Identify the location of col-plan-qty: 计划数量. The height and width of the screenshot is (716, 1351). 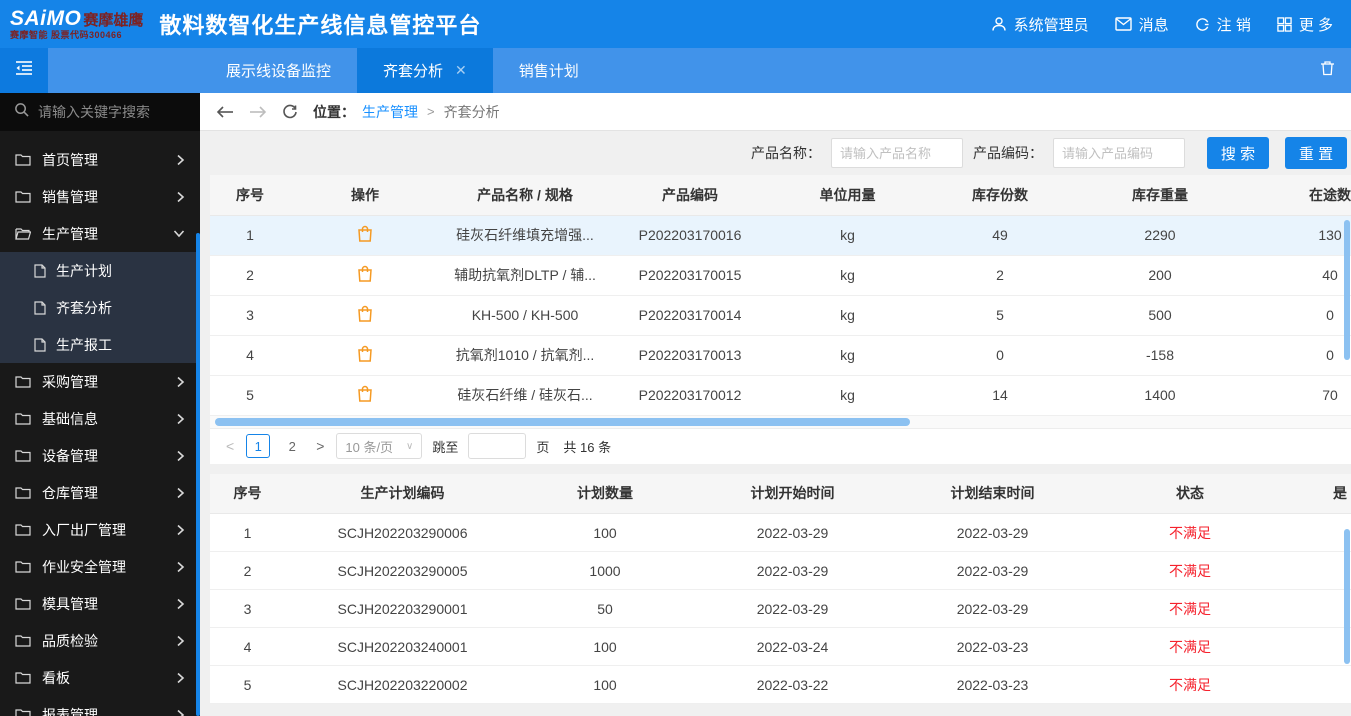
(605, 493).